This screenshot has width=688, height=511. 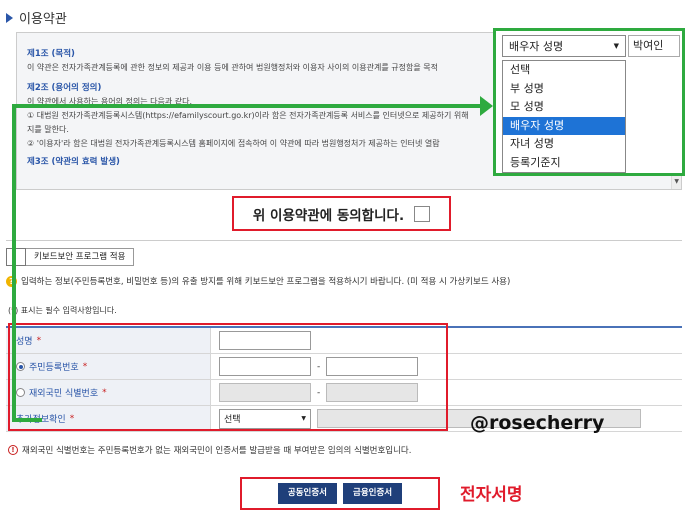 I want to click on keyboard-security-checkbox, so click(x=16, y=257).